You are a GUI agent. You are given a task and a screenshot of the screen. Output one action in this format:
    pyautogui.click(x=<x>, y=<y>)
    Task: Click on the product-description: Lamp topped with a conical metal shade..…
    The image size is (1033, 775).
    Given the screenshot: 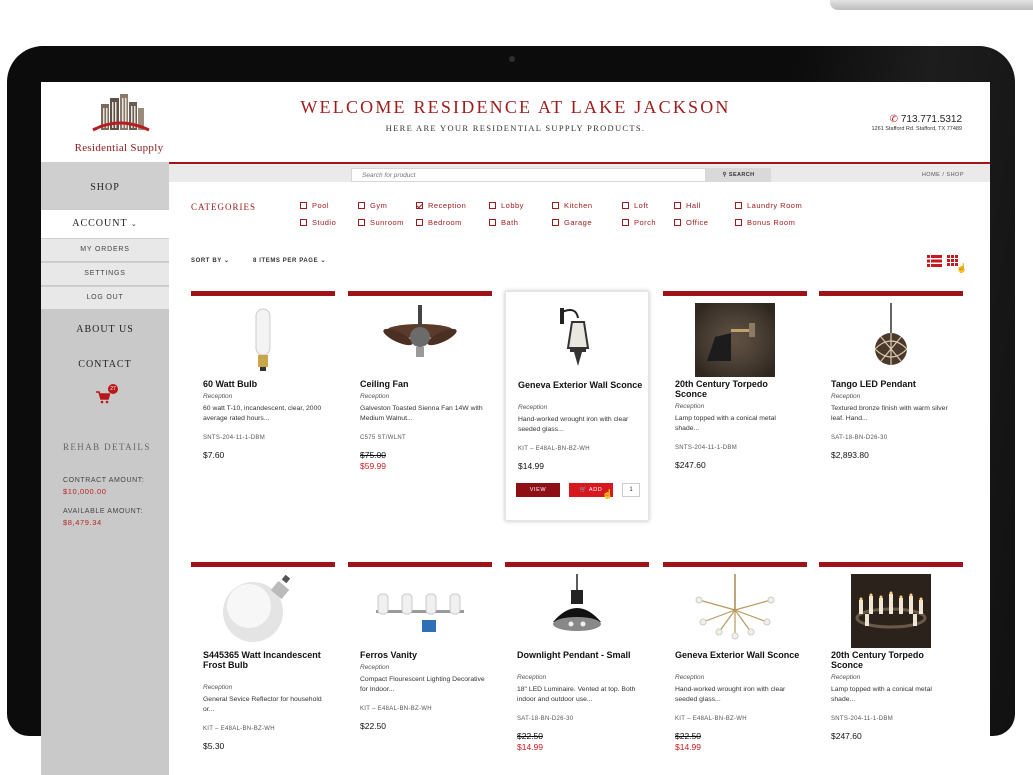 What is the action you would take?
    pyautogui.click(x=725, y=423)
    